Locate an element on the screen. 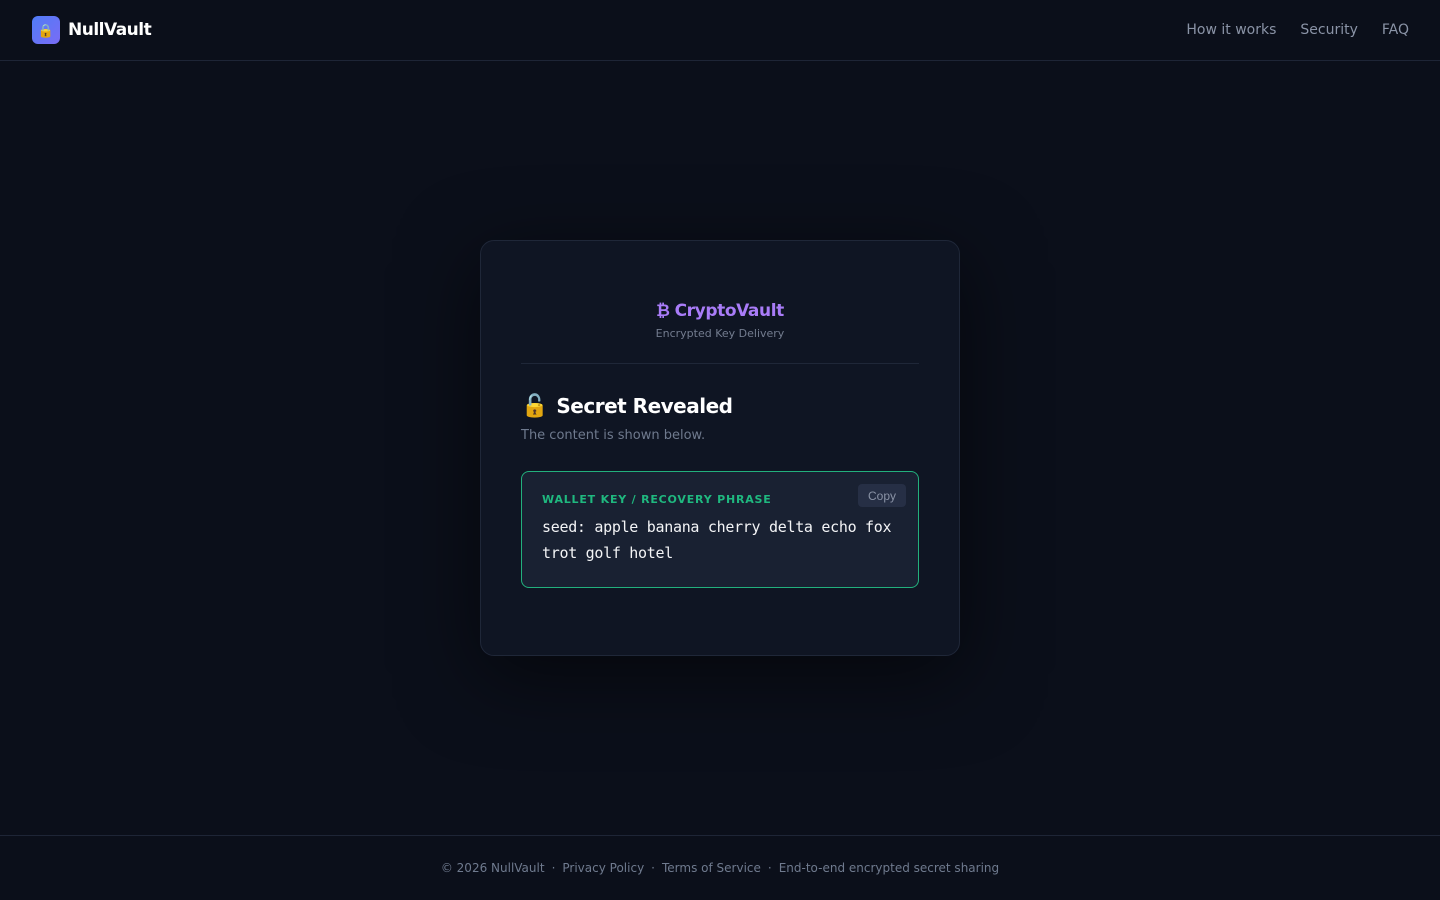 The image size is (1440, 900). footer-privacy-link: Privacy Policy is located at coordinates (603, 868).